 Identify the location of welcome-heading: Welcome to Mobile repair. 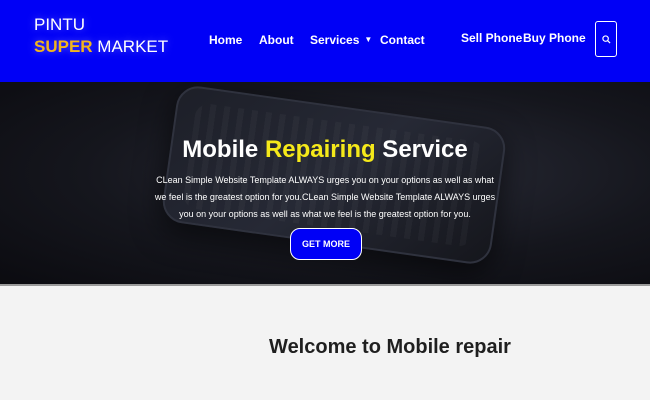
(390, 347).